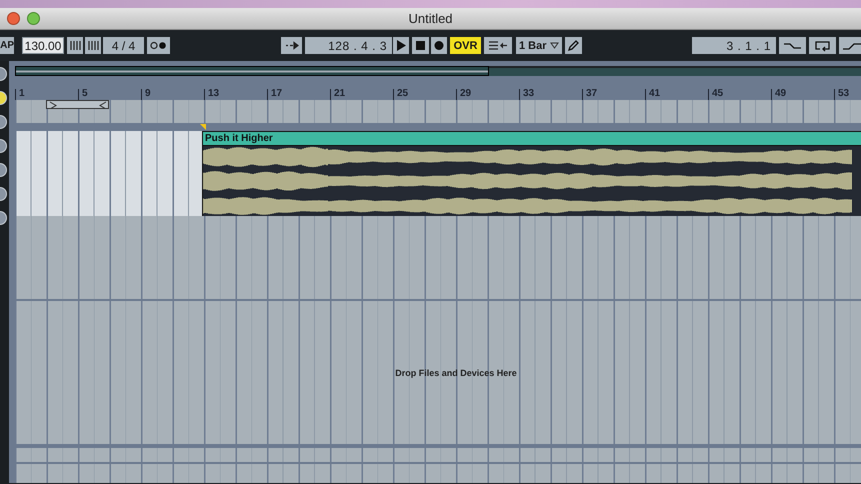 Image resolution: width=861 pixels, height=484 pixels. What do you see at coordinates (531, 173) in the screenshot?
I see `audio-clip: Push it Higher` at bounding box center [531, 173].